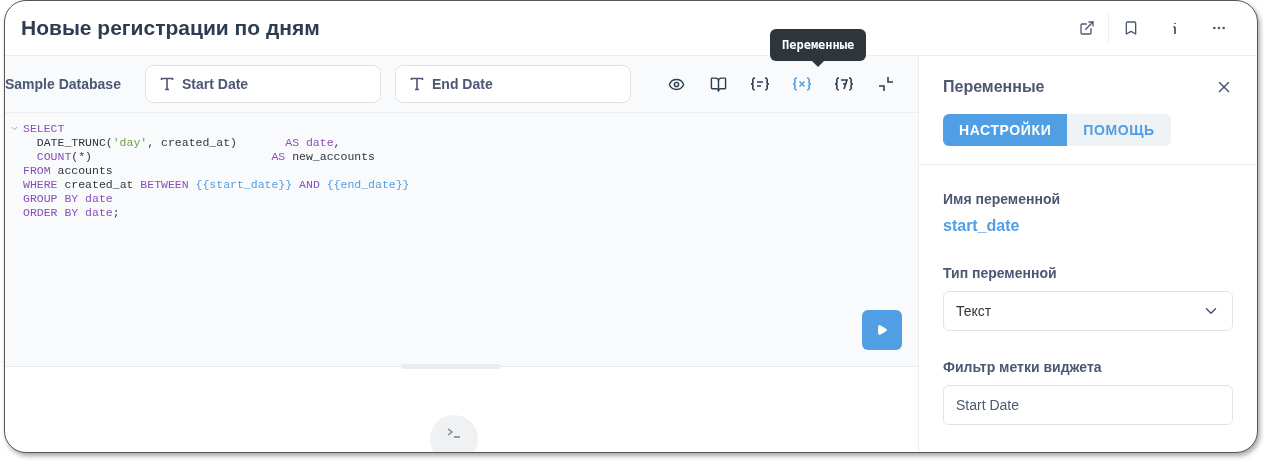  I want to click on terminal-icon, so click(454, 433).